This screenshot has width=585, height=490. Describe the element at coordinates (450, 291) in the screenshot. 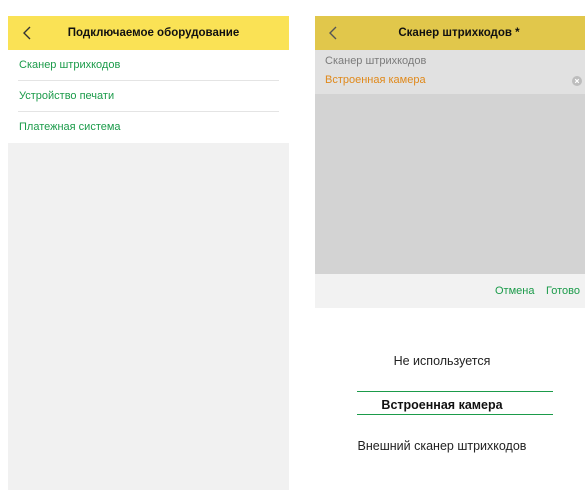

I see `picker-toolbar: Отмена Готово` at that location.